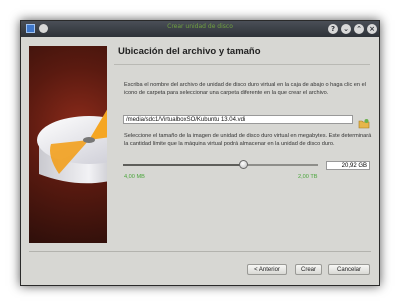 The height and width of the screenshot is (306, 400). Describe the element at coordinates (183, 165) in the screenshot. I see `size-slider-fill` at that location.